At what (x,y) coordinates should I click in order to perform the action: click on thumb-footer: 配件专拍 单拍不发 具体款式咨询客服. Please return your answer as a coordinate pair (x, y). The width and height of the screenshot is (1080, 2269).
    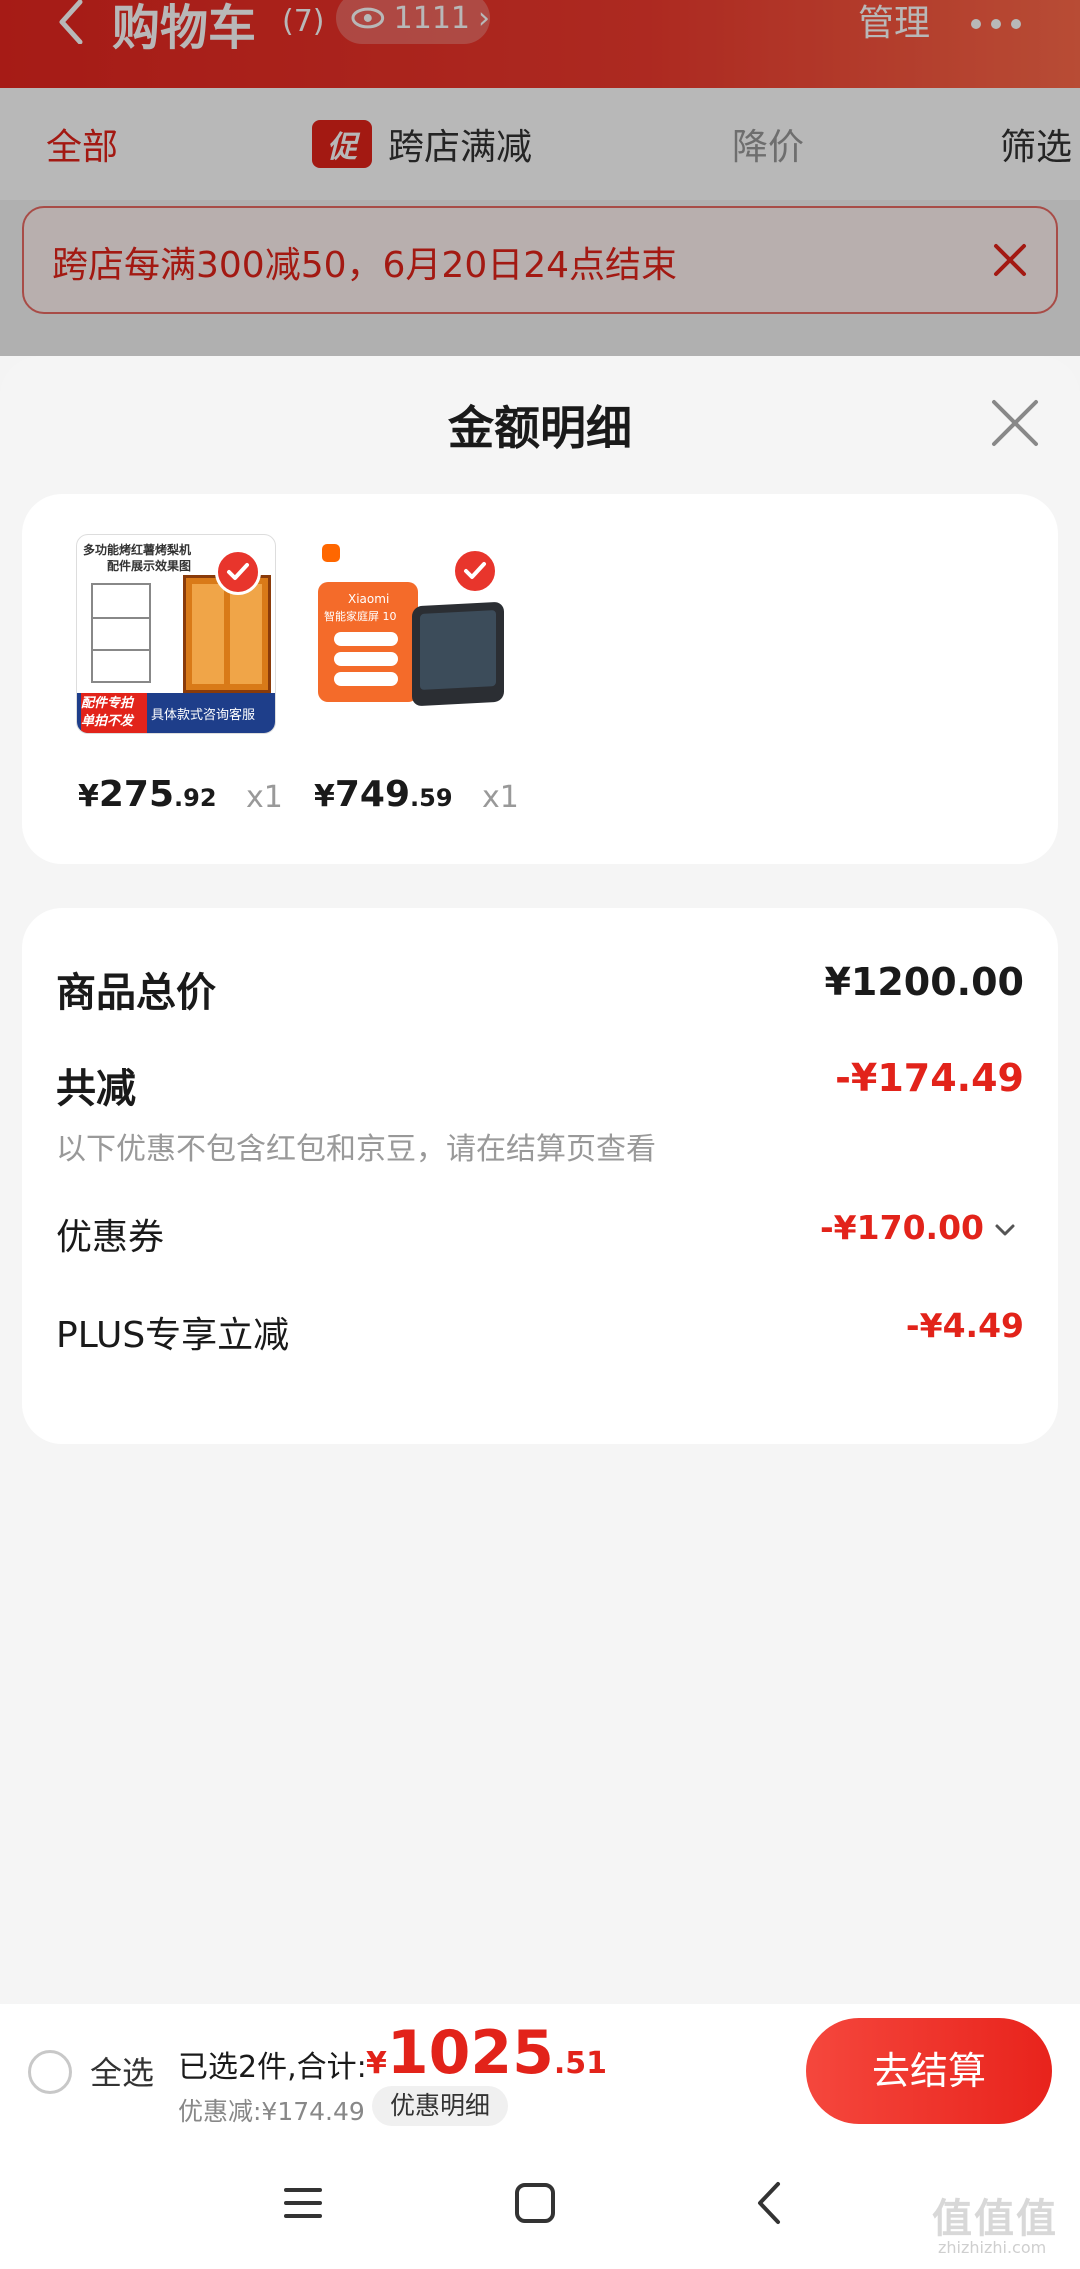
    Looking at the image, I should click on (176, 713).